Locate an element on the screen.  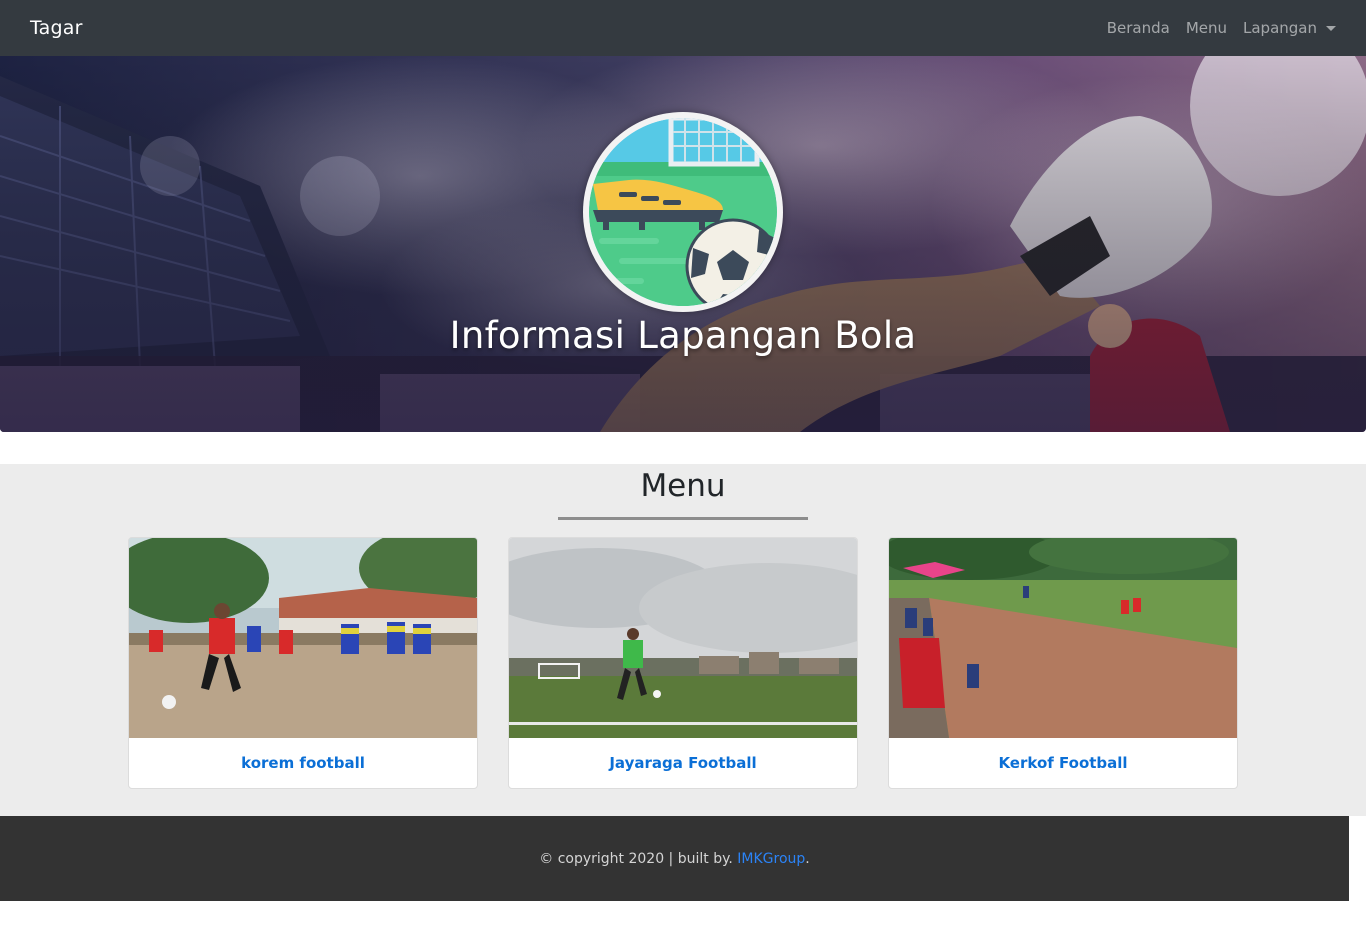
footer-link-imkgroup: IMKGroup is located at coordinates (771, 859).